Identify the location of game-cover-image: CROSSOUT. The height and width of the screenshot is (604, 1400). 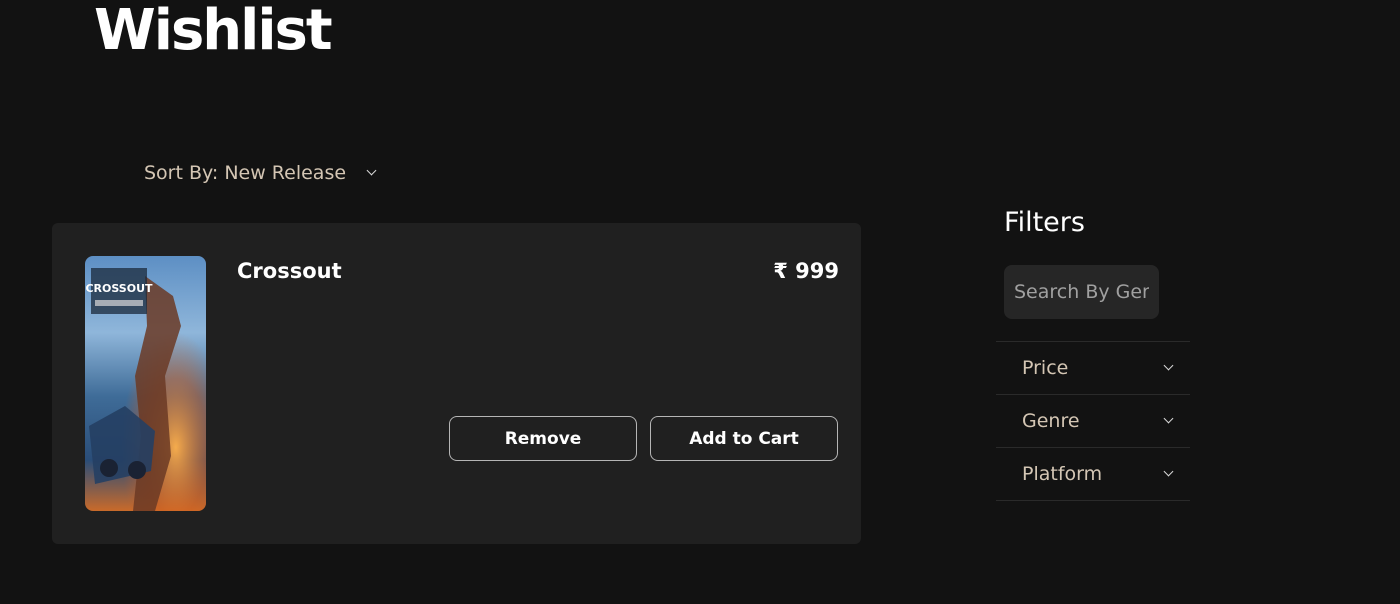
(145, 383).